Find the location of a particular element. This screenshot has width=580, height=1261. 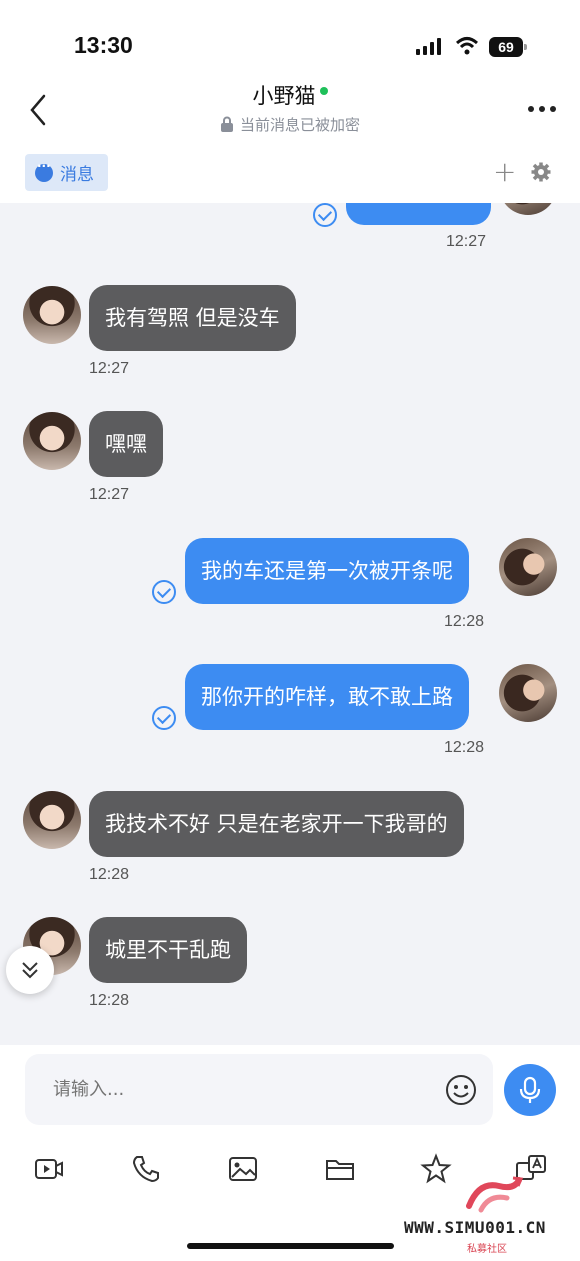

chat-bubble-icon is located at coordinates (44, 170).